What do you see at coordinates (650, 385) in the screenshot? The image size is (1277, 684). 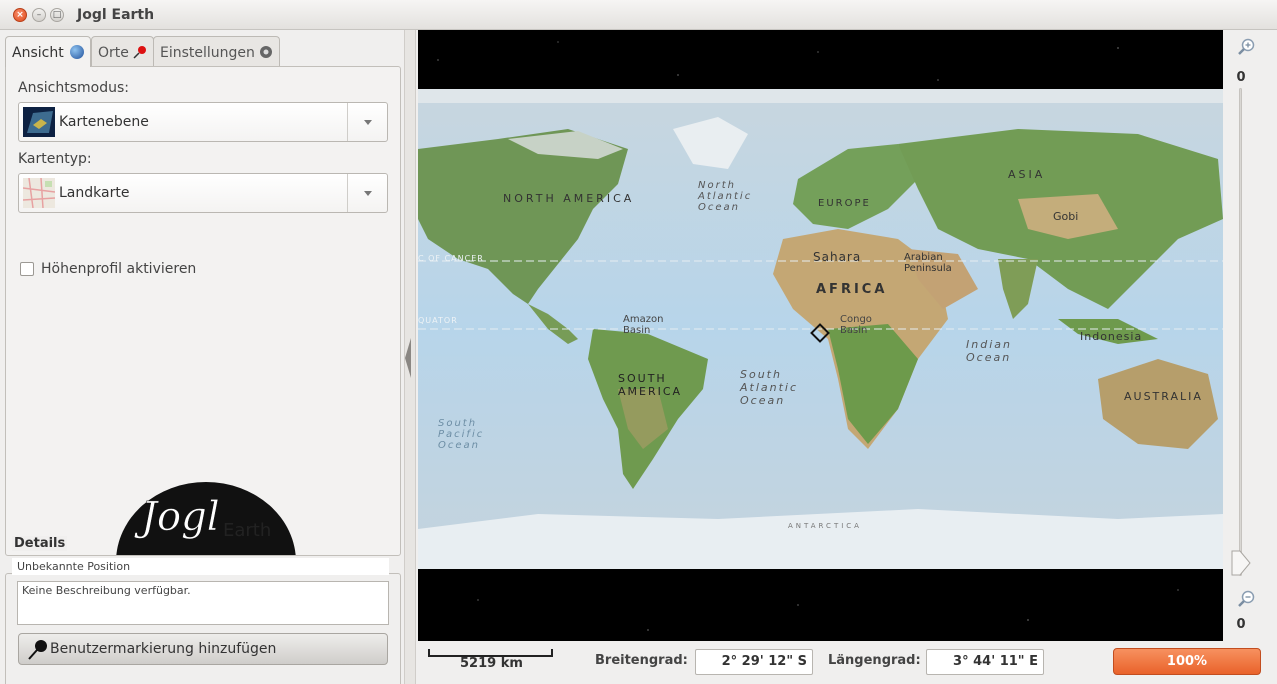 I see `map-label-south-america: SOUTH AMERICA` at bounding box center [650, 385].